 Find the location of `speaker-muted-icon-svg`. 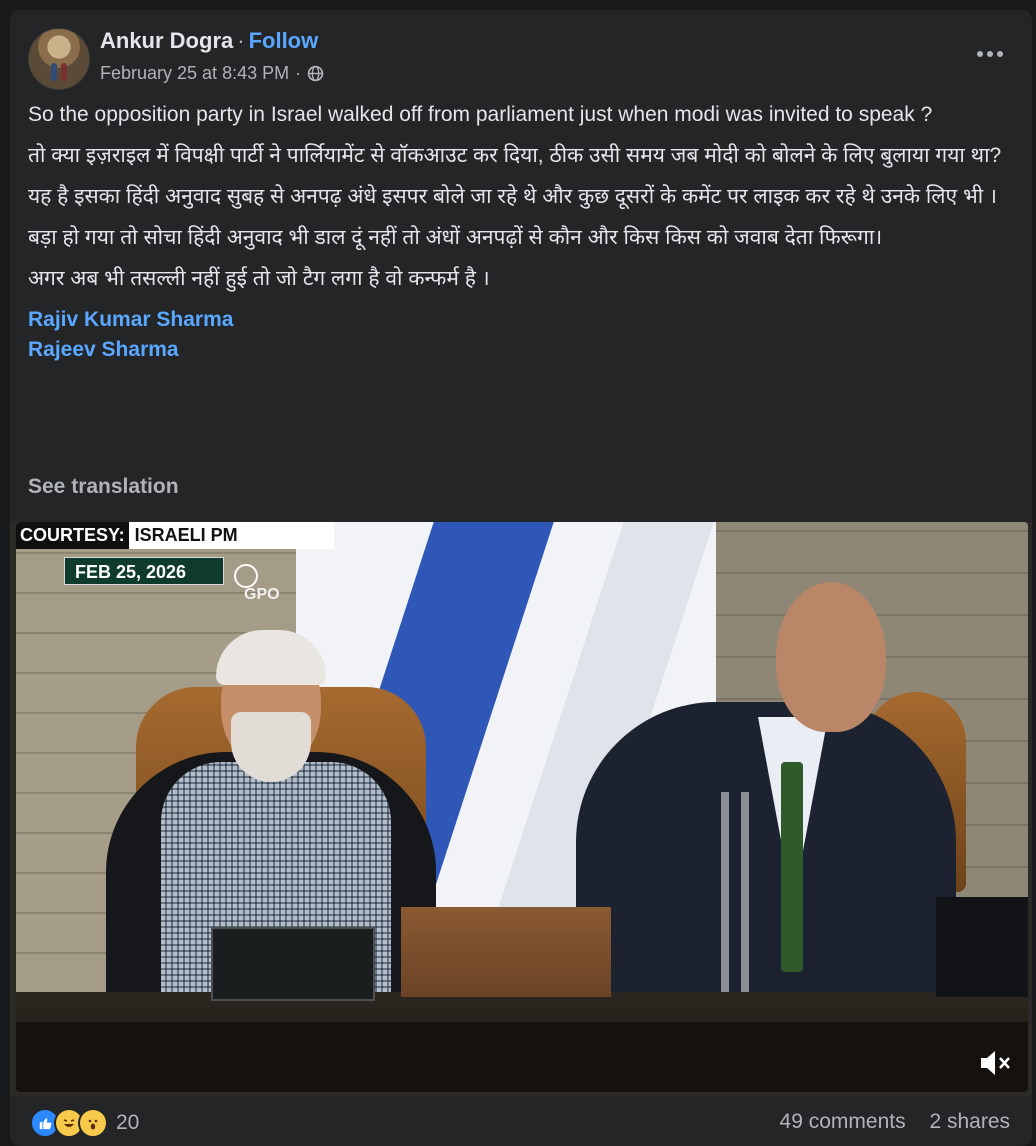

speaker-muted-icon-svg is located at coordinates (995, 1063).